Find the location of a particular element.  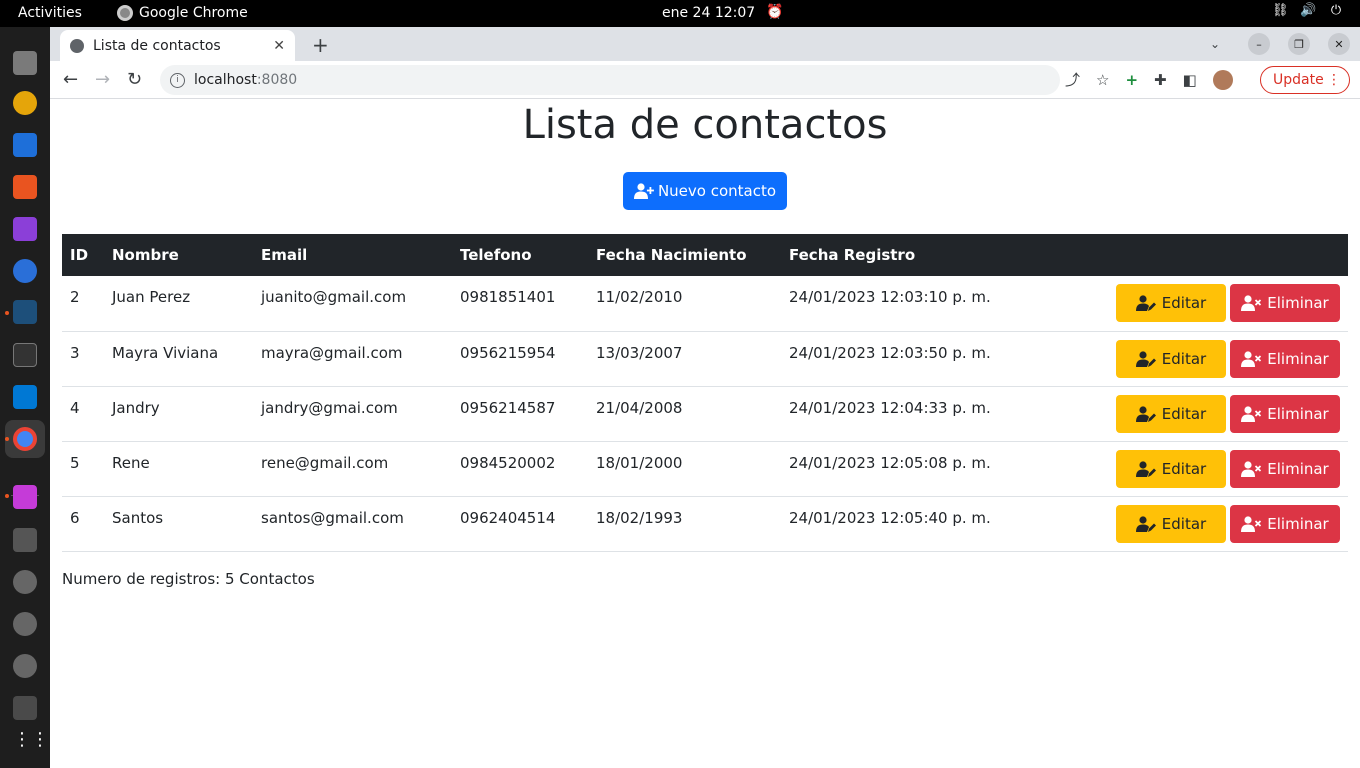

extension-add-icon: + is located at coordinates (1131, 80).